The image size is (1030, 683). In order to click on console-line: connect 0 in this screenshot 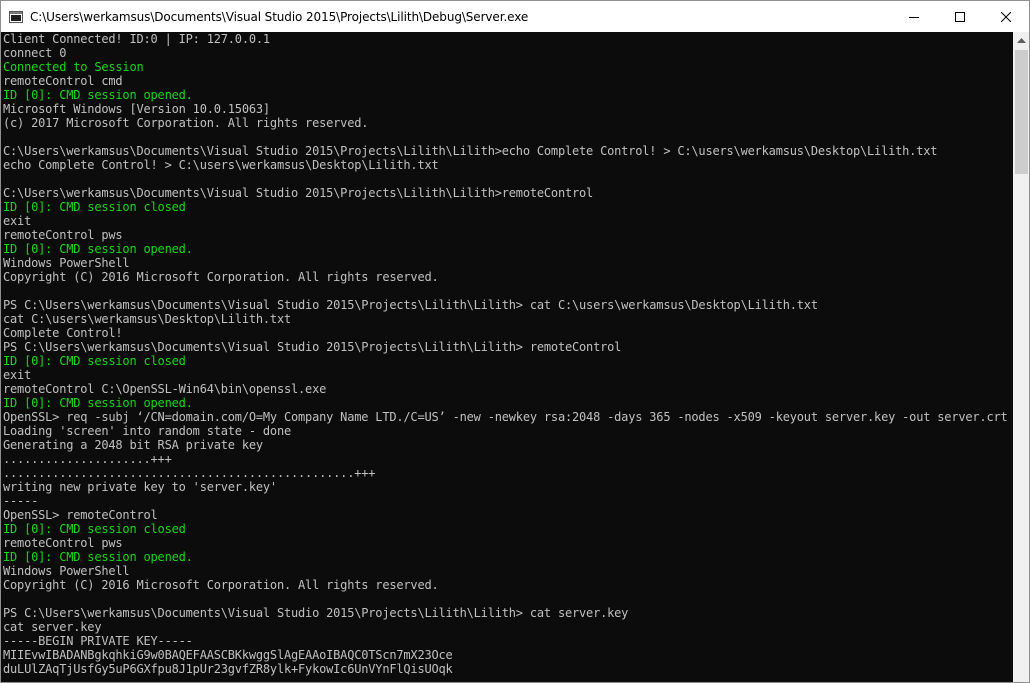, I will do `click(35, 53)`.